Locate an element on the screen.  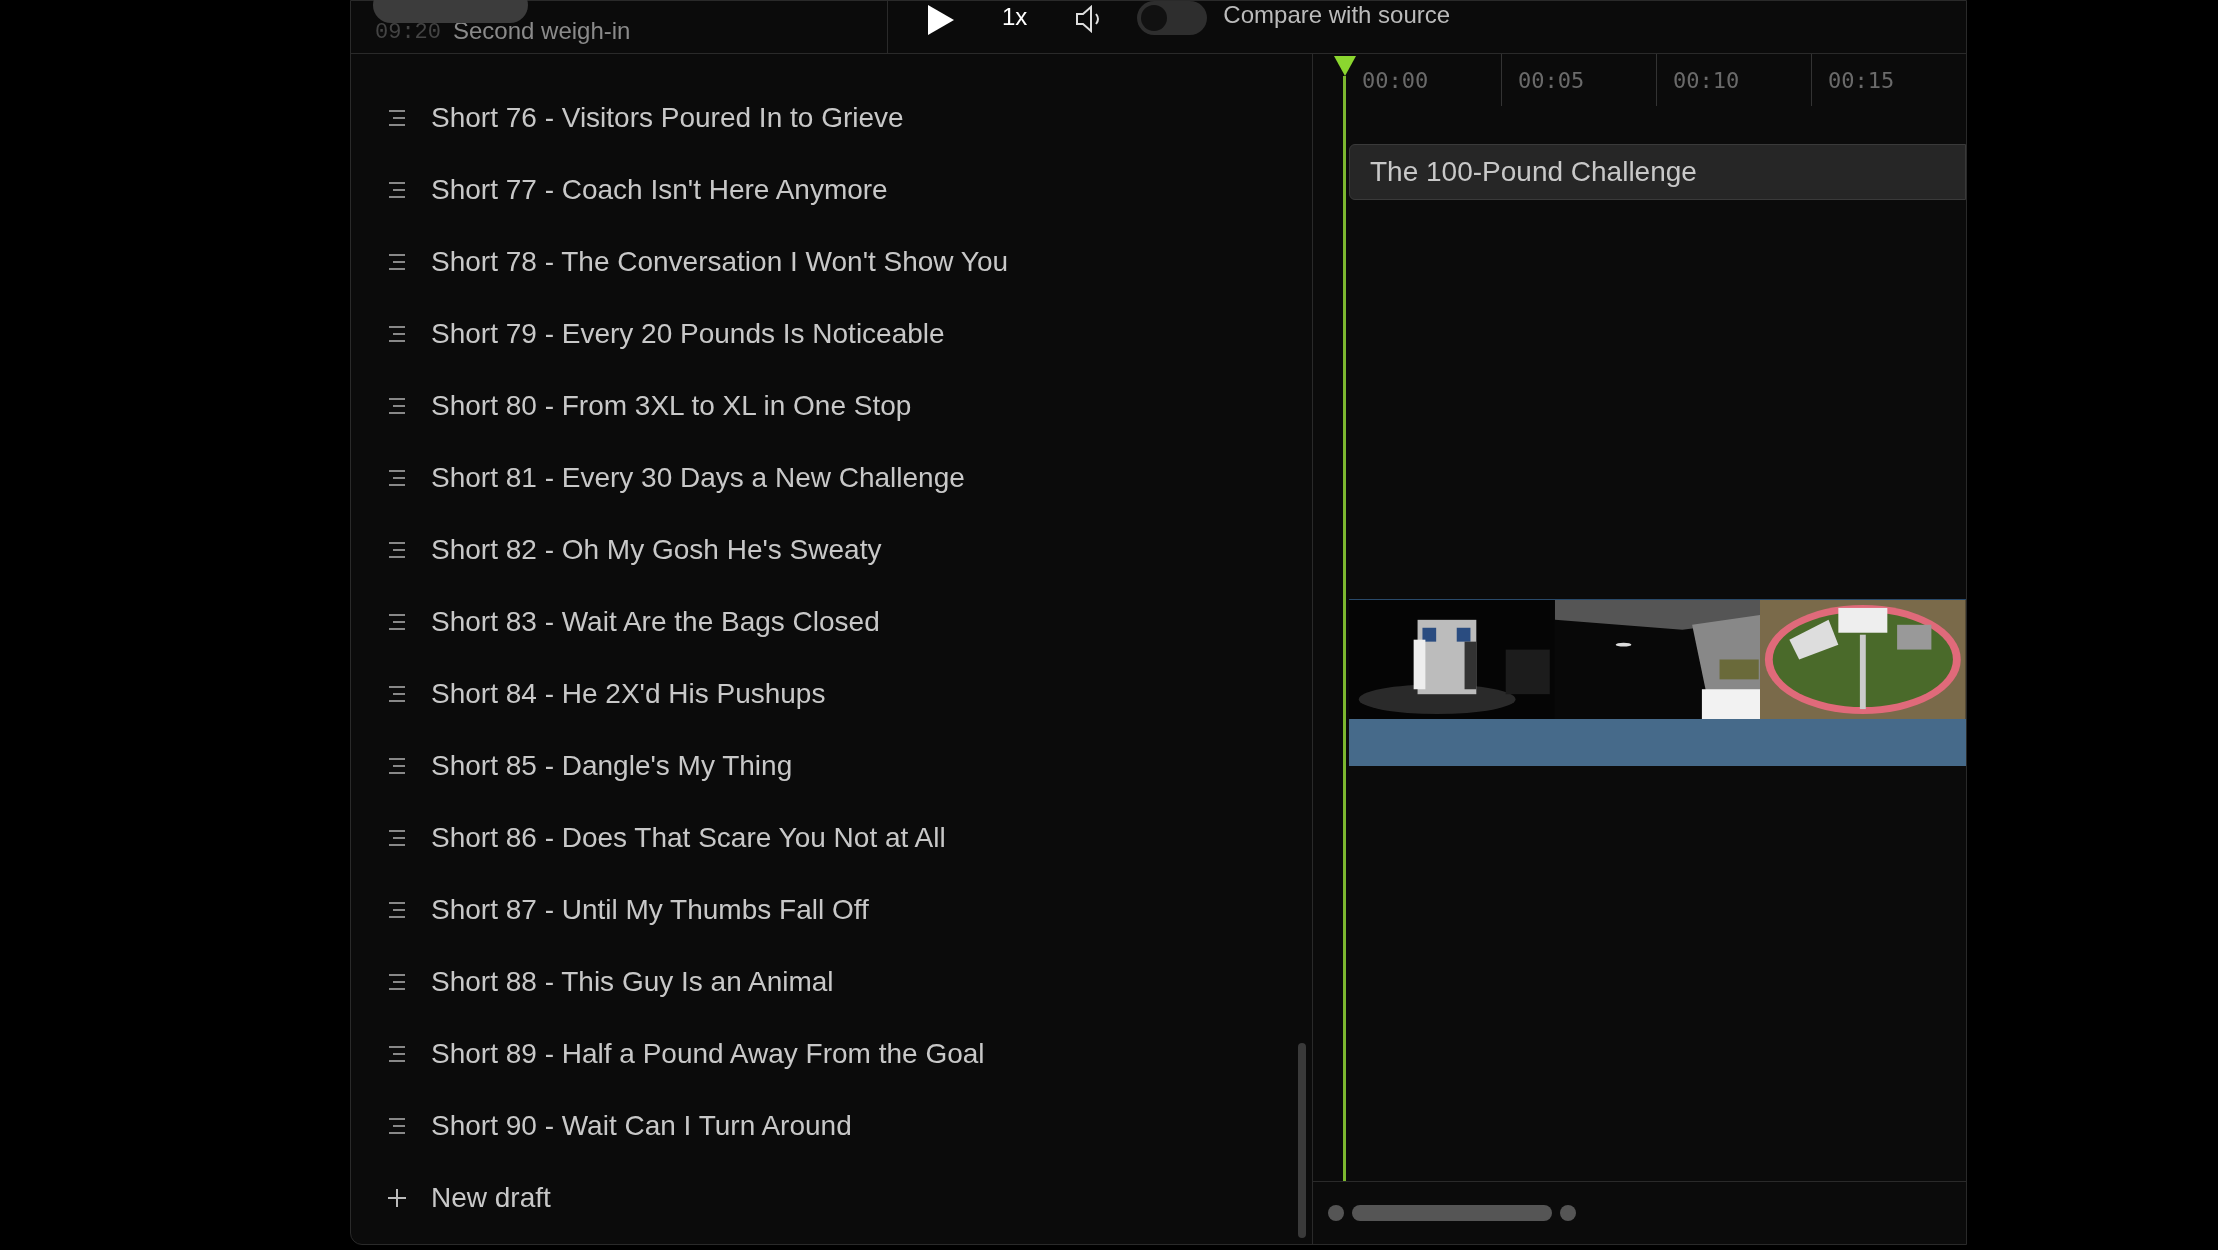
horizontal-scroll-thumb is located at coordinates (1452, 1213).